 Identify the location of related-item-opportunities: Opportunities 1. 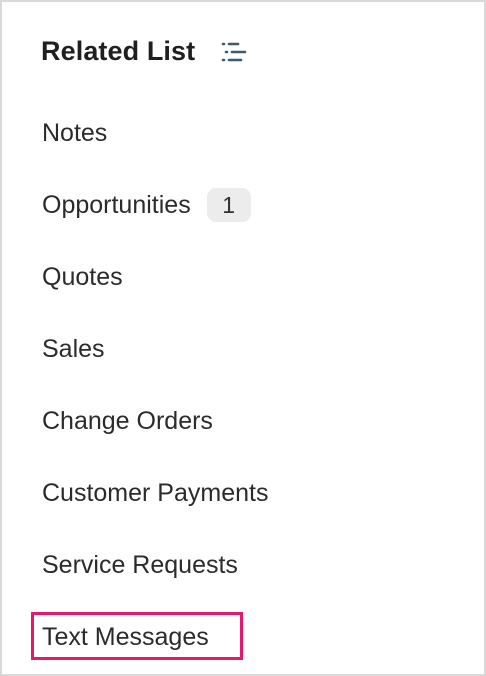
(155, 205).